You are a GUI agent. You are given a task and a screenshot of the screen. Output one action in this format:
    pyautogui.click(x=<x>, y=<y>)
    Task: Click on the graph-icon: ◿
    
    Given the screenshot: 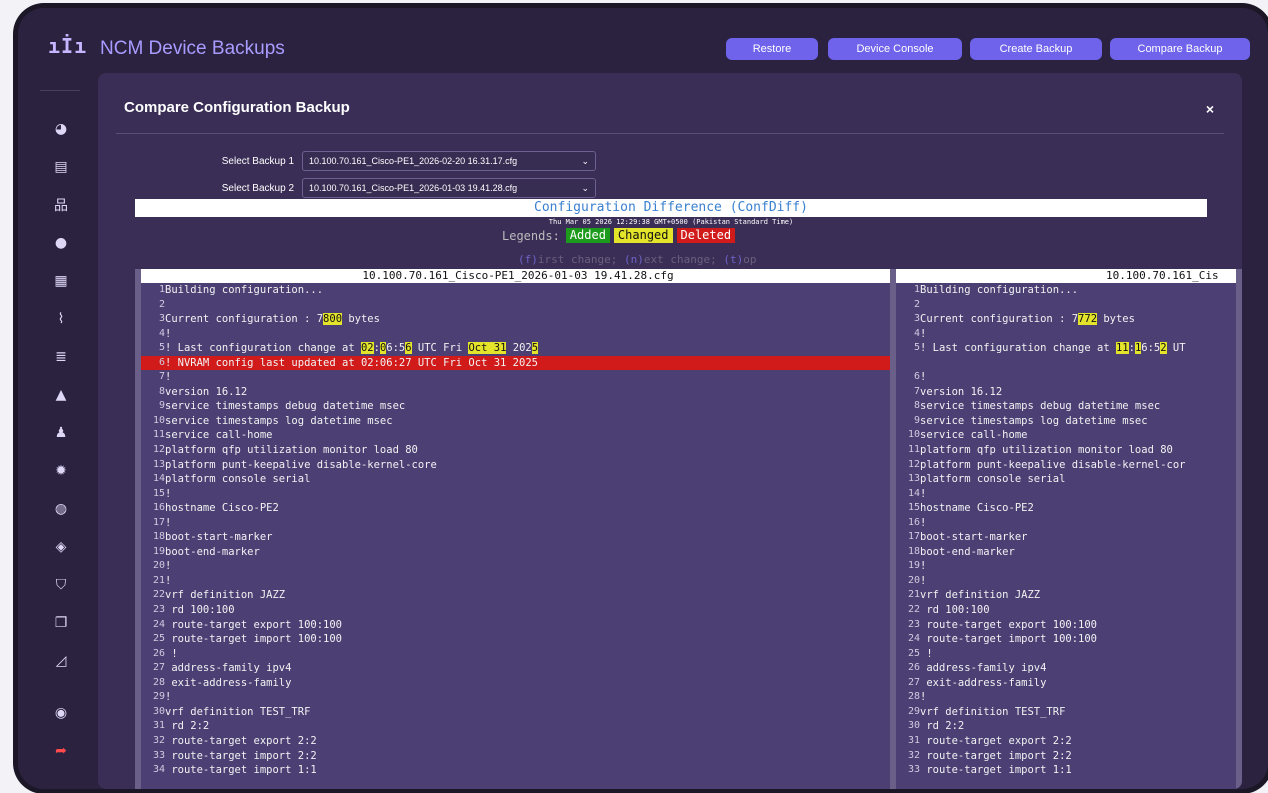 What is the action you would take?
    pyautogui.click(x=61, y=661)
    